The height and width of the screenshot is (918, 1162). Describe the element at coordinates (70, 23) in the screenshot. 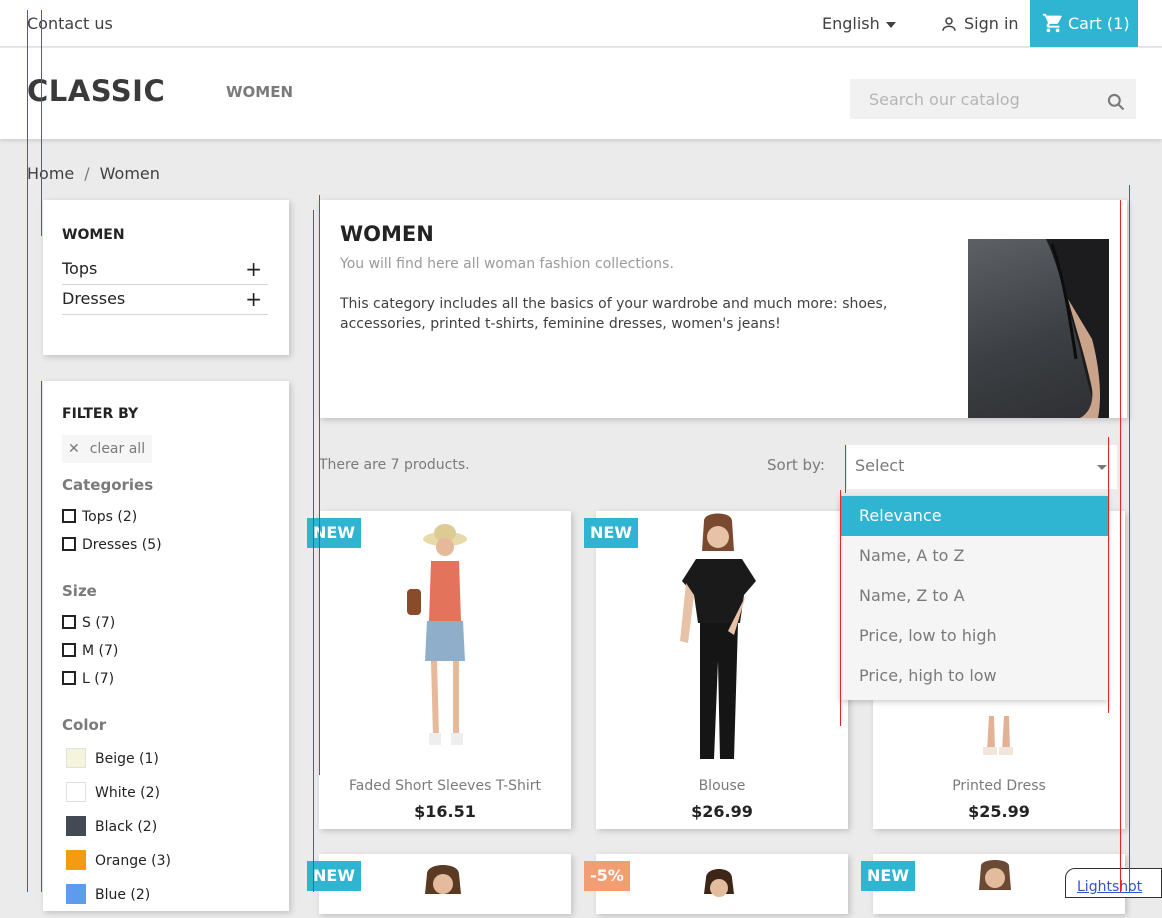

I see `contact-us-link: Contact us` at that location.